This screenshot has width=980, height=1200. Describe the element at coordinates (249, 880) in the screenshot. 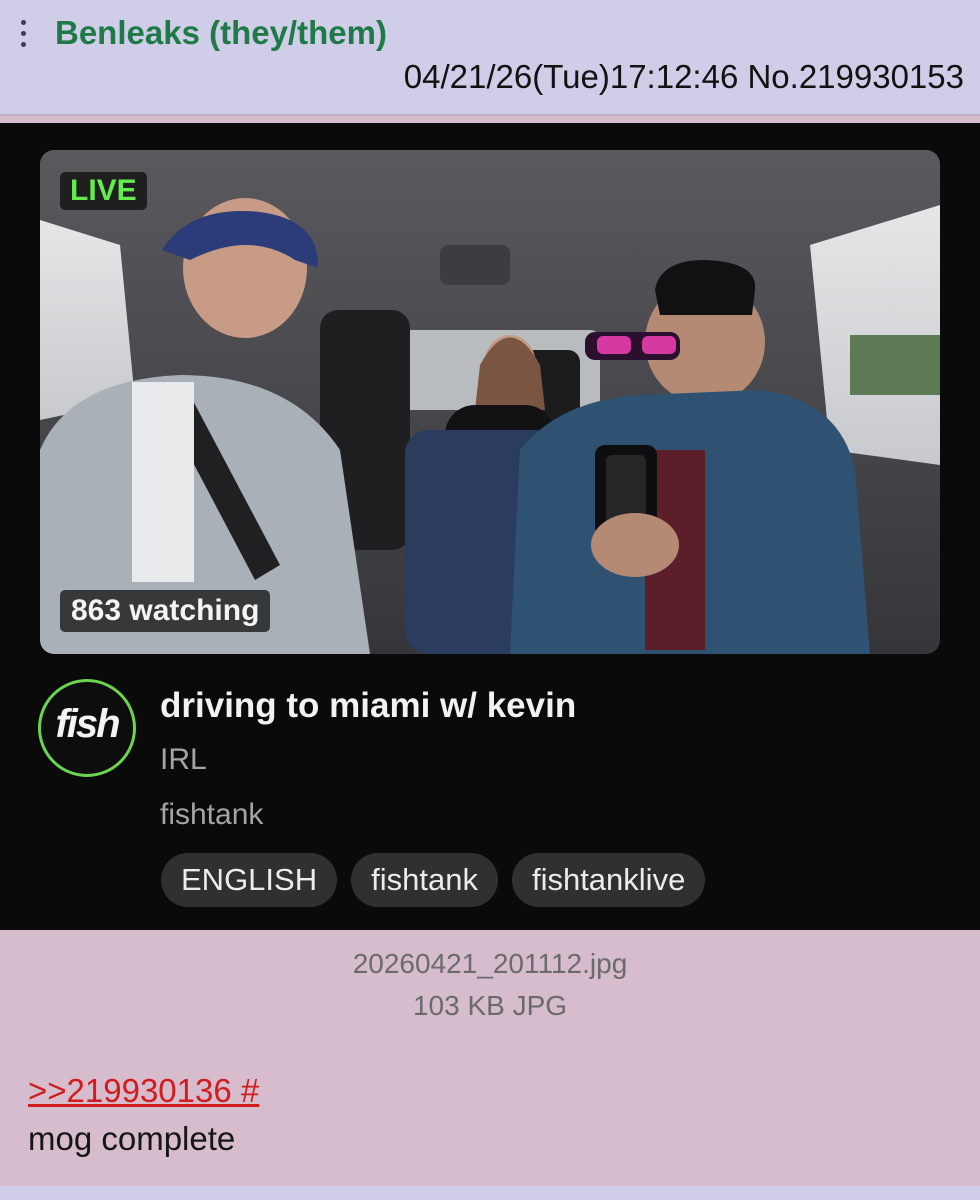

I see `tag-english: ENGLISH` at that location.